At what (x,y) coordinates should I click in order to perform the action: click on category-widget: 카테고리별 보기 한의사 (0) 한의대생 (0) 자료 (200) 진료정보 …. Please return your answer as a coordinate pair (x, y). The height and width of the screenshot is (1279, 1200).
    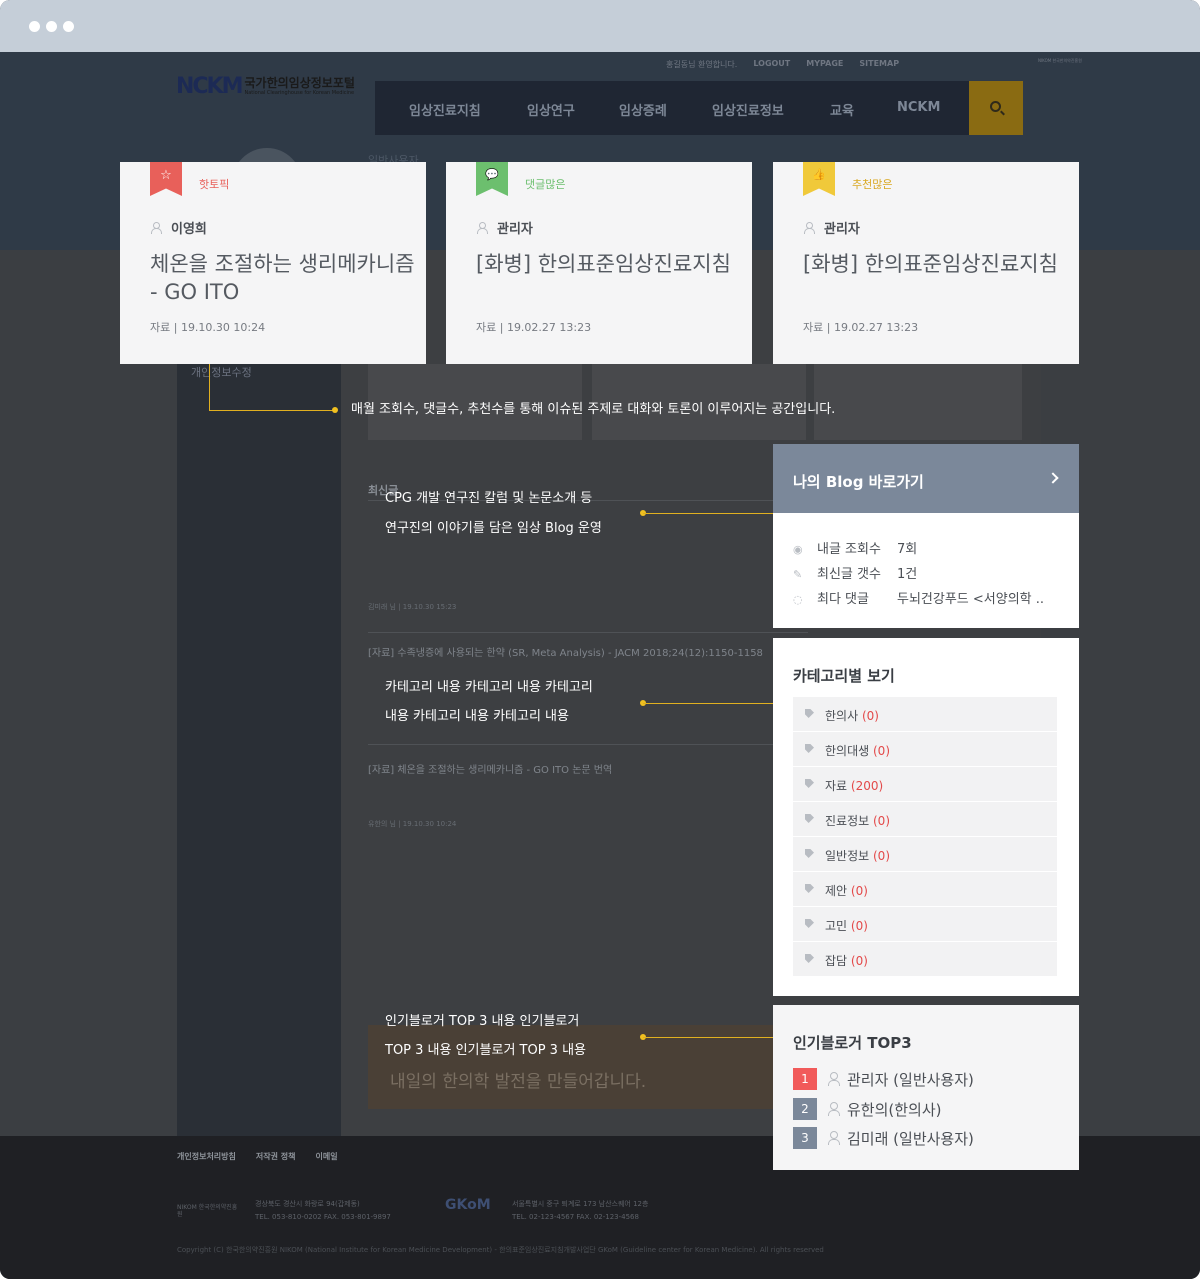
    Looking at the image, I should click on (926, 817).